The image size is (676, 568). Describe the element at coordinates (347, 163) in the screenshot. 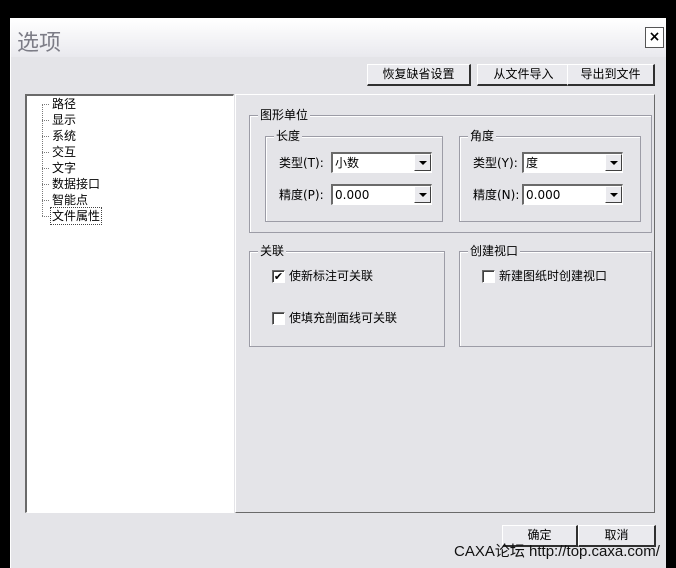

I see `length-type-value: 小数` at that location.